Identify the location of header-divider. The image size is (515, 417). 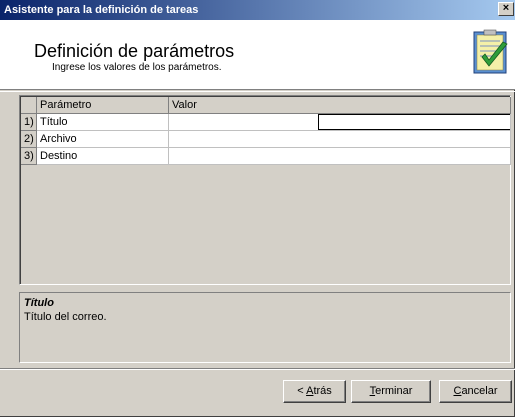
(257, 91).